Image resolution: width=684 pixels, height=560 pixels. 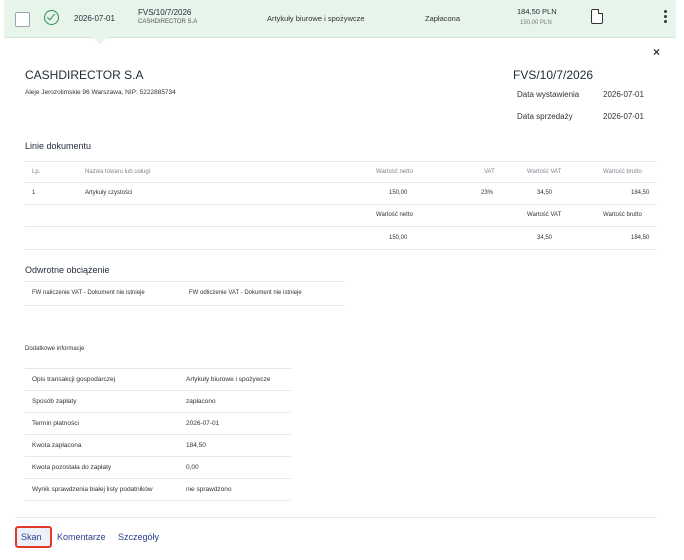 What do you see at coordinates (553, 75) in the screenshot?
I see `doc-number: FVS/10/7/2026` at bounding box center [553, 75].